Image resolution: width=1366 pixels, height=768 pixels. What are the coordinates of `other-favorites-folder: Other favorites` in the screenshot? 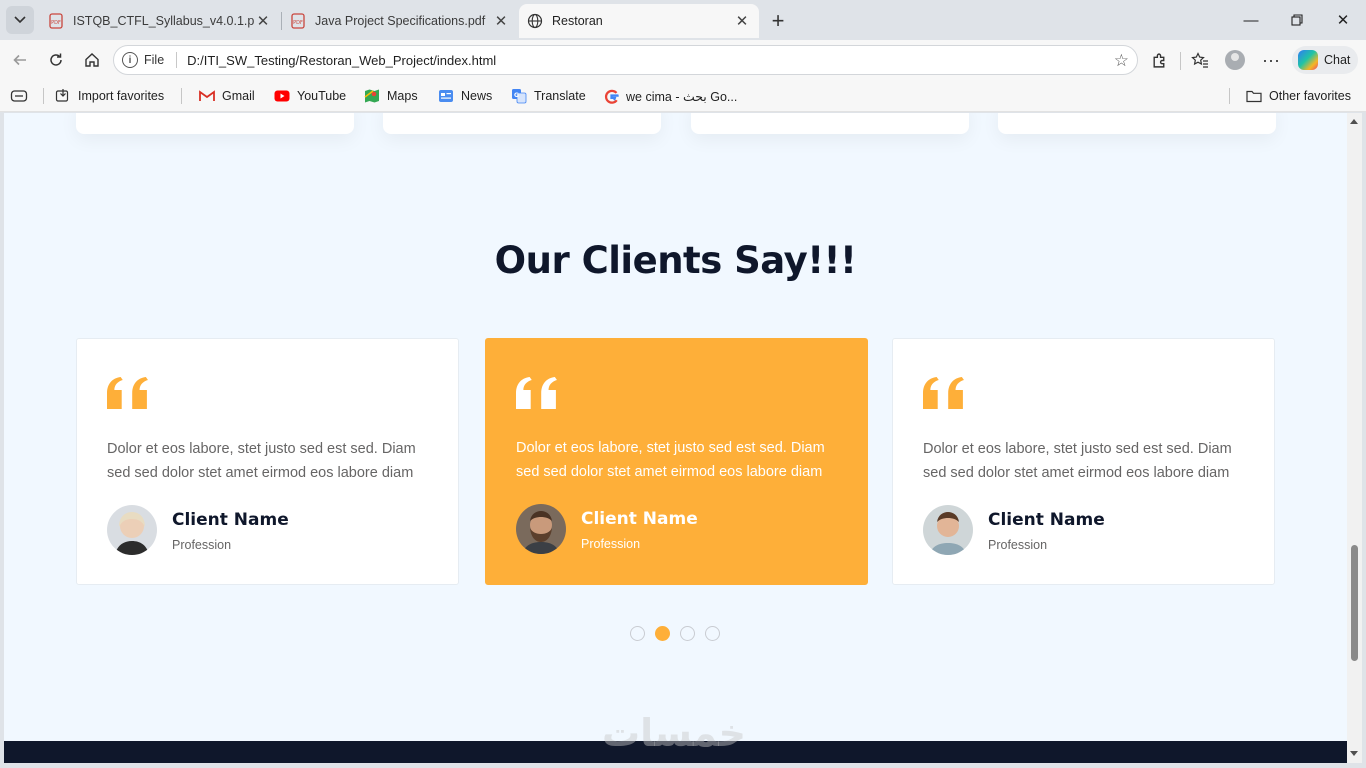 It's located at (1298, 96).